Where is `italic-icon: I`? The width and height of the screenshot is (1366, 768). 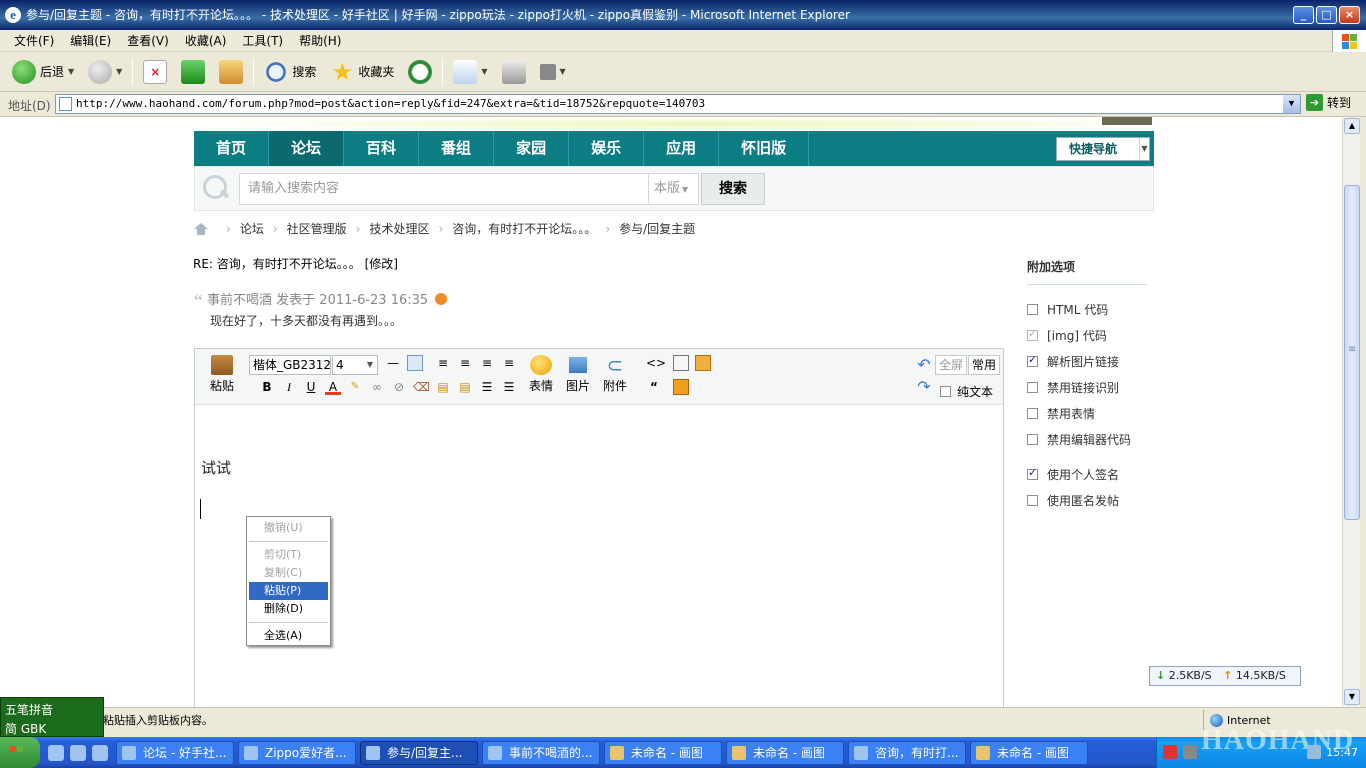
italic-icon: I is located at coordinates (289, 387).